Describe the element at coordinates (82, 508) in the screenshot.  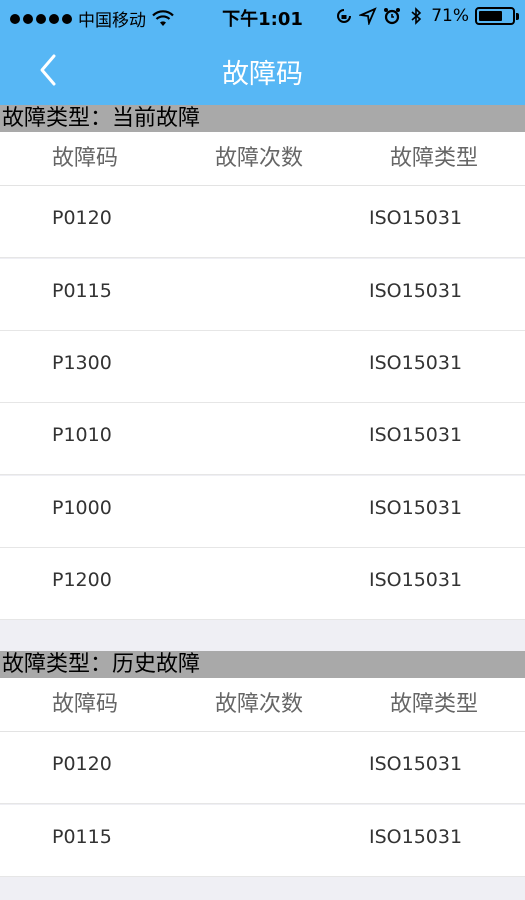
I see `fault-code: P1000` at that location.